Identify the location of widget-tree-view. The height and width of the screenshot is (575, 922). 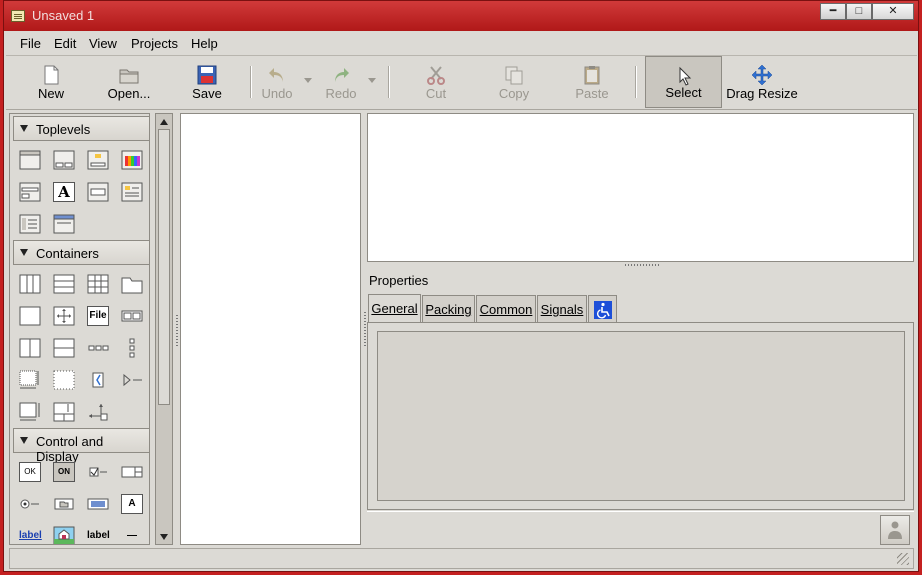
(270, 329).